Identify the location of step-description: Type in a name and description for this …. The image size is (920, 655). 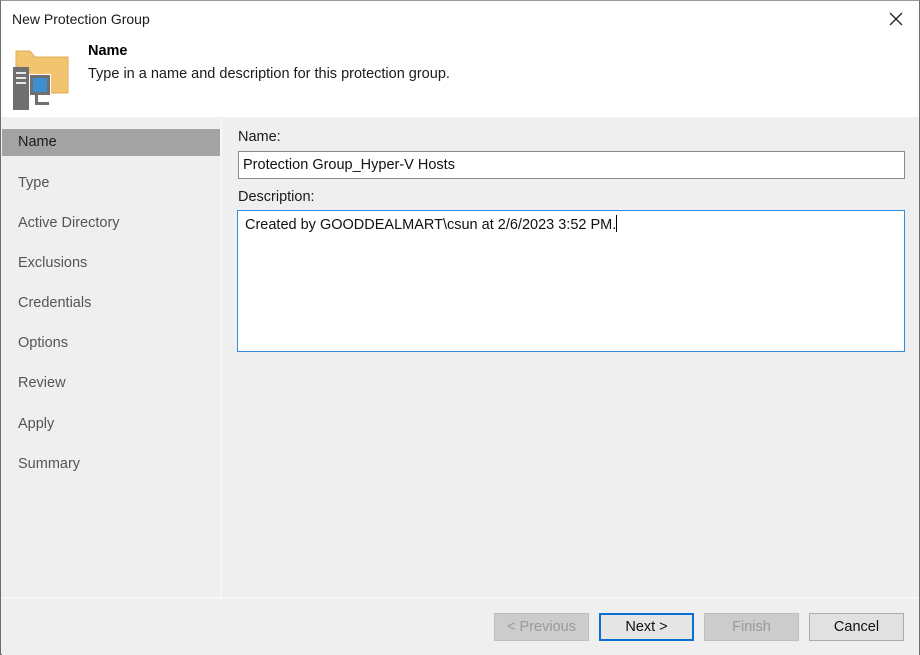
(269, 74).